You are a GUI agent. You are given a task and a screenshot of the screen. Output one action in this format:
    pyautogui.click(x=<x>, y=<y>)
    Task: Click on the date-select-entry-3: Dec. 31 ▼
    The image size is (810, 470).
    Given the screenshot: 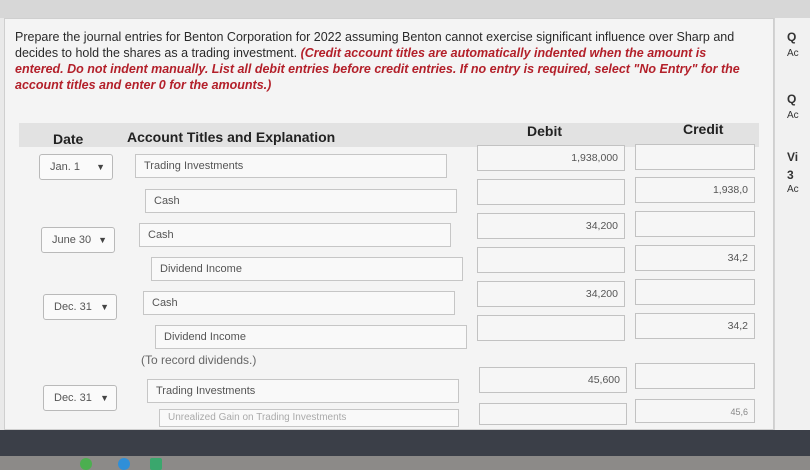 What is the action you would take?
    pyautogui.click(x=80, y=307)
    